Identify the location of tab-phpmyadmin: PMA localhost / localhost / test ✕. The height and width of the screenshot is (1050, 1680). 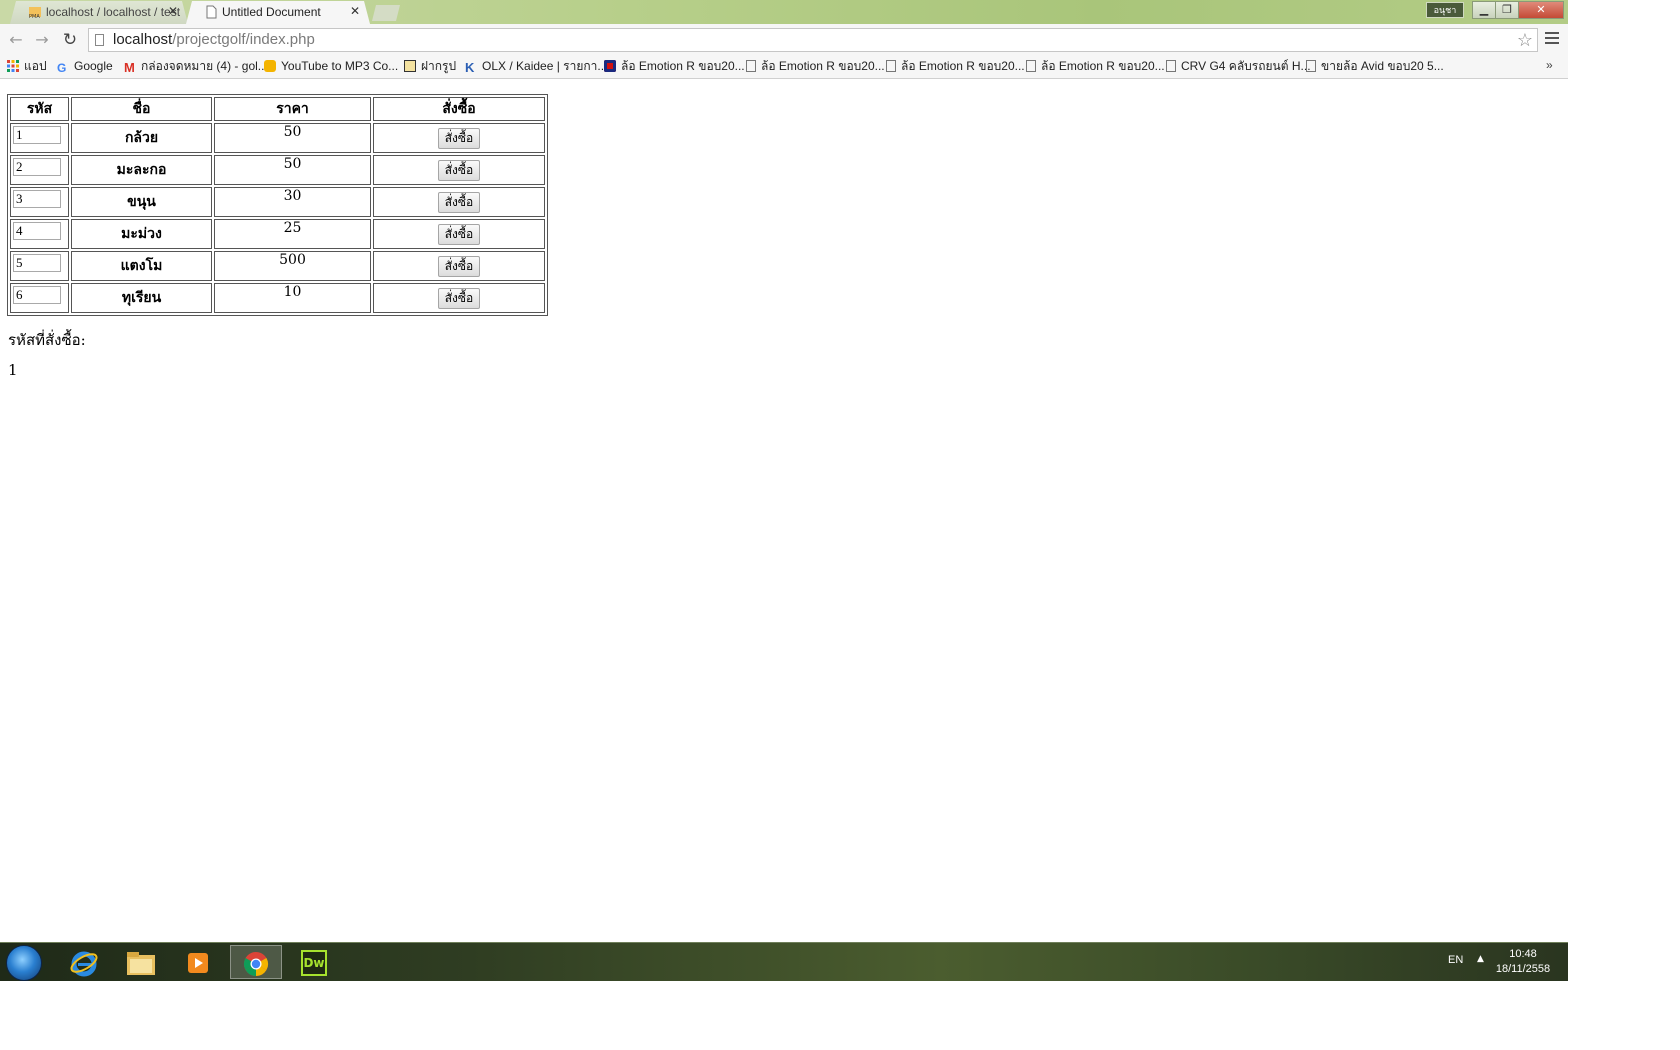
(99, 12).